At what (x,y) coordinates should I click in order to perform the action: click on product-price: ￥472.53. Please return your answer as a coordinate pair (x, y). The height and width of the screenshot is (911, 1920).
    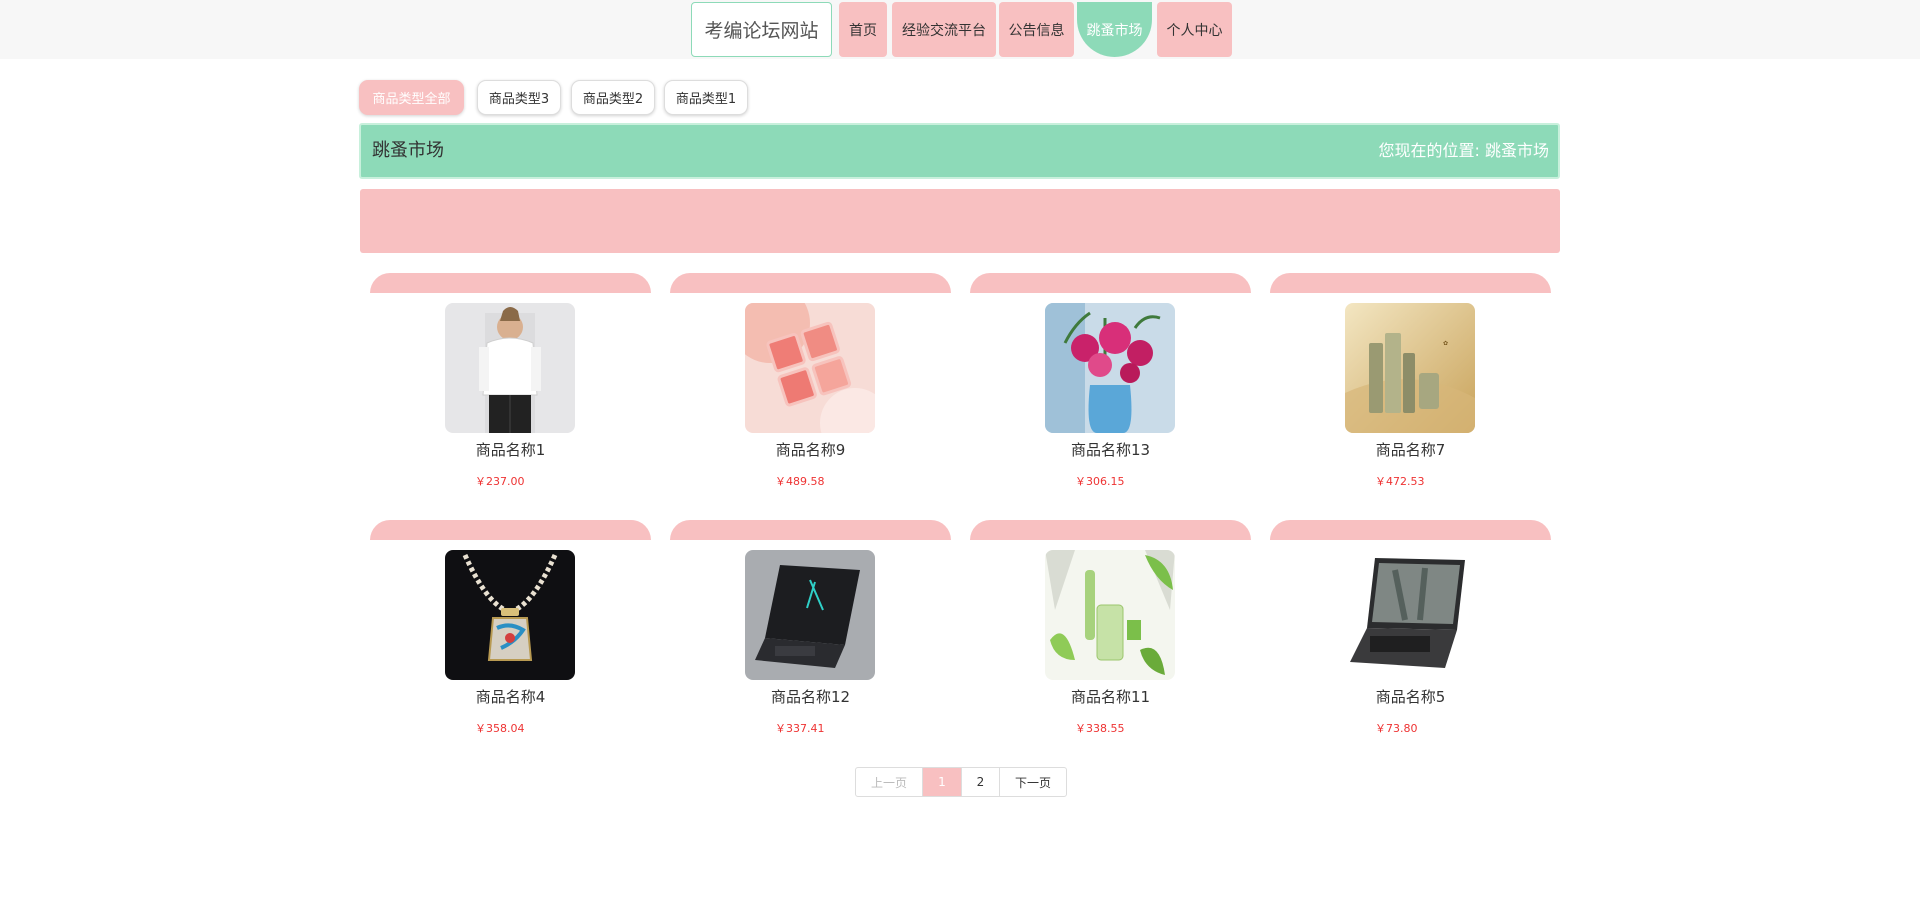
    Looking at the image, I should click on (1400, 481).